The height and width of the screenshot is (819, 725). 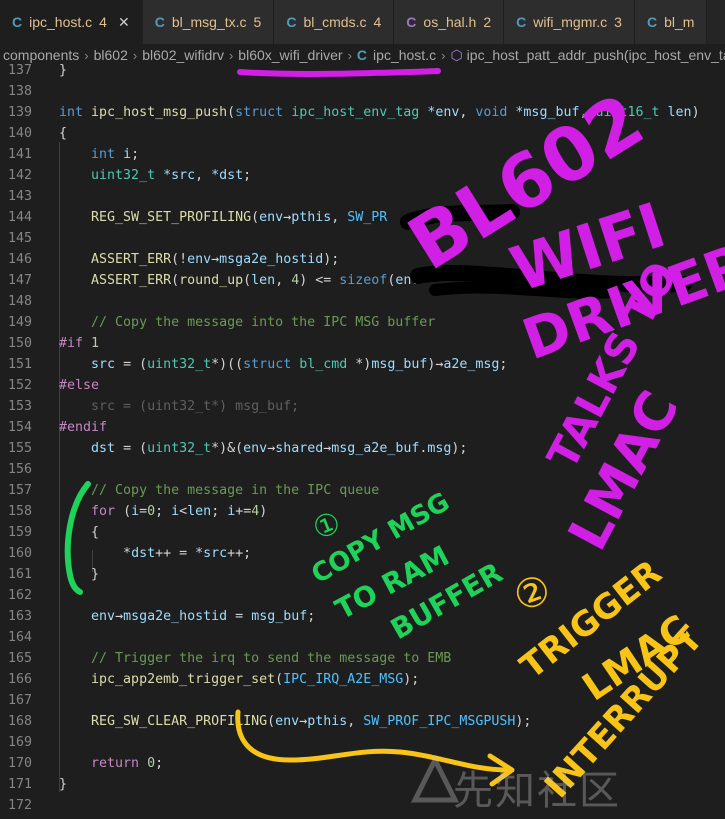 I want to click on line-number: 161, so click(x=19, y=574).